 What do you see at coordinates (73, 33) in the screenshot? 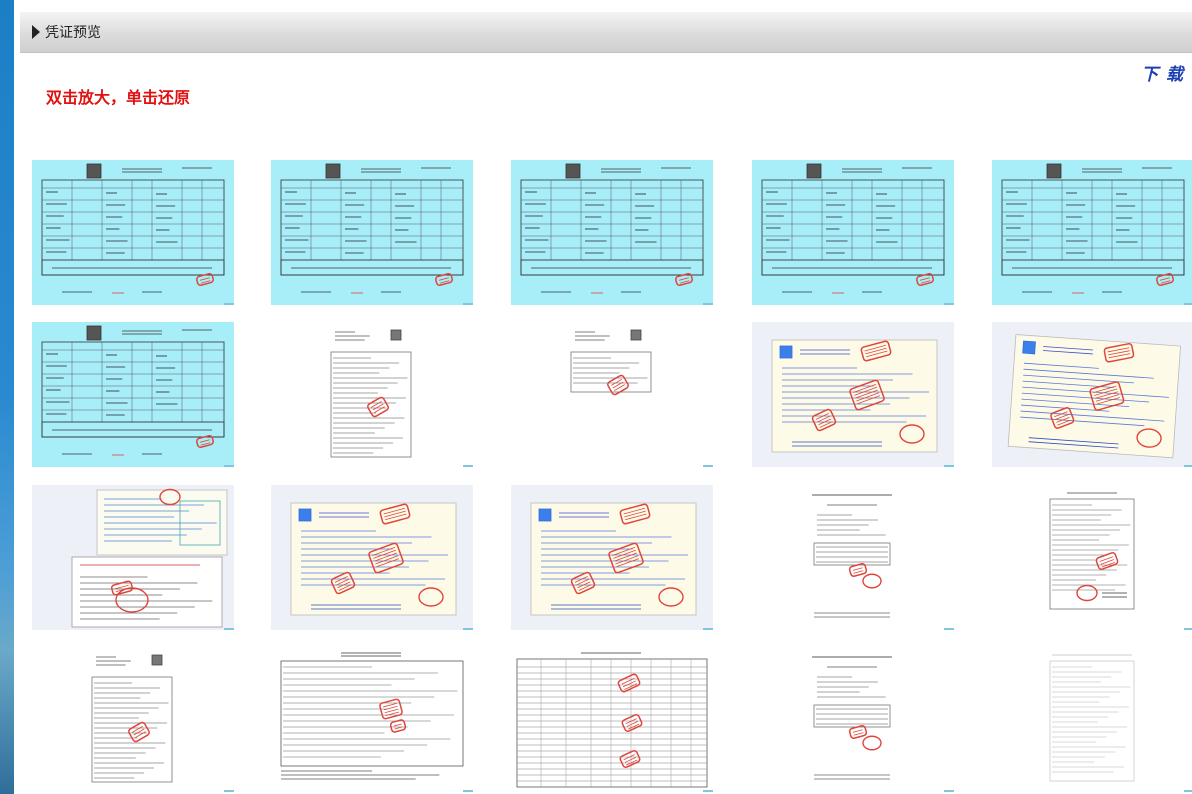
I see `section-title: 凭证预览` at bounding box center [73, 33].